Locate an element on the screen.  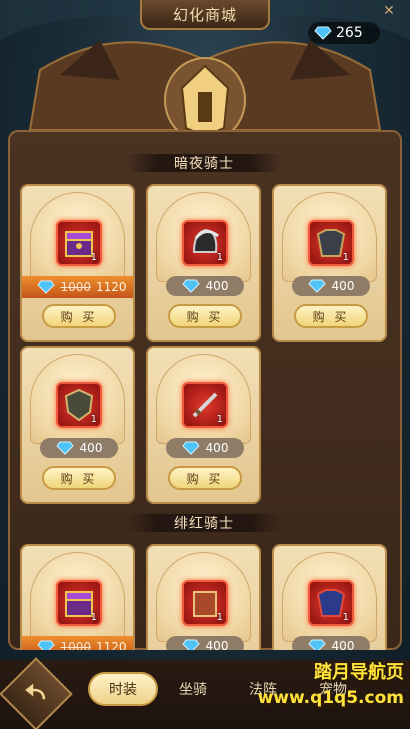
close-icon: ✕ is located at coordinates (389, 11).